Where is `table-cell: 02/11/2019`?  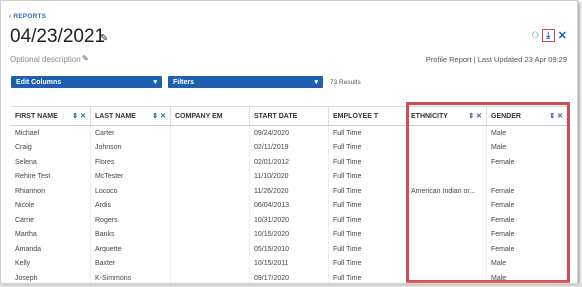 table-cell: 02/11/2019 is located at coordinates (289, 147).